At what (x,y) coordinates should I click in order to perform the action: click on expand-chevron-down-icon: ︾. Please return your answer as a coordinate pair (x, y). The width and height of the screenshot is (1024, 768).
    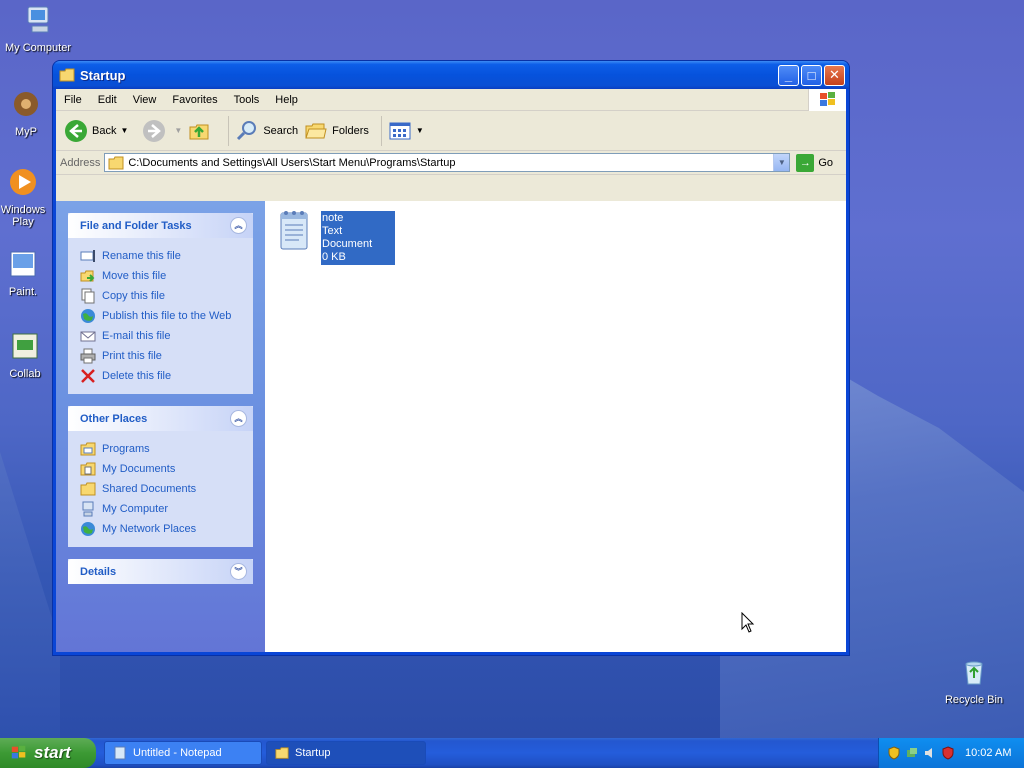
    Looking at the image, I should click on (238, 571).